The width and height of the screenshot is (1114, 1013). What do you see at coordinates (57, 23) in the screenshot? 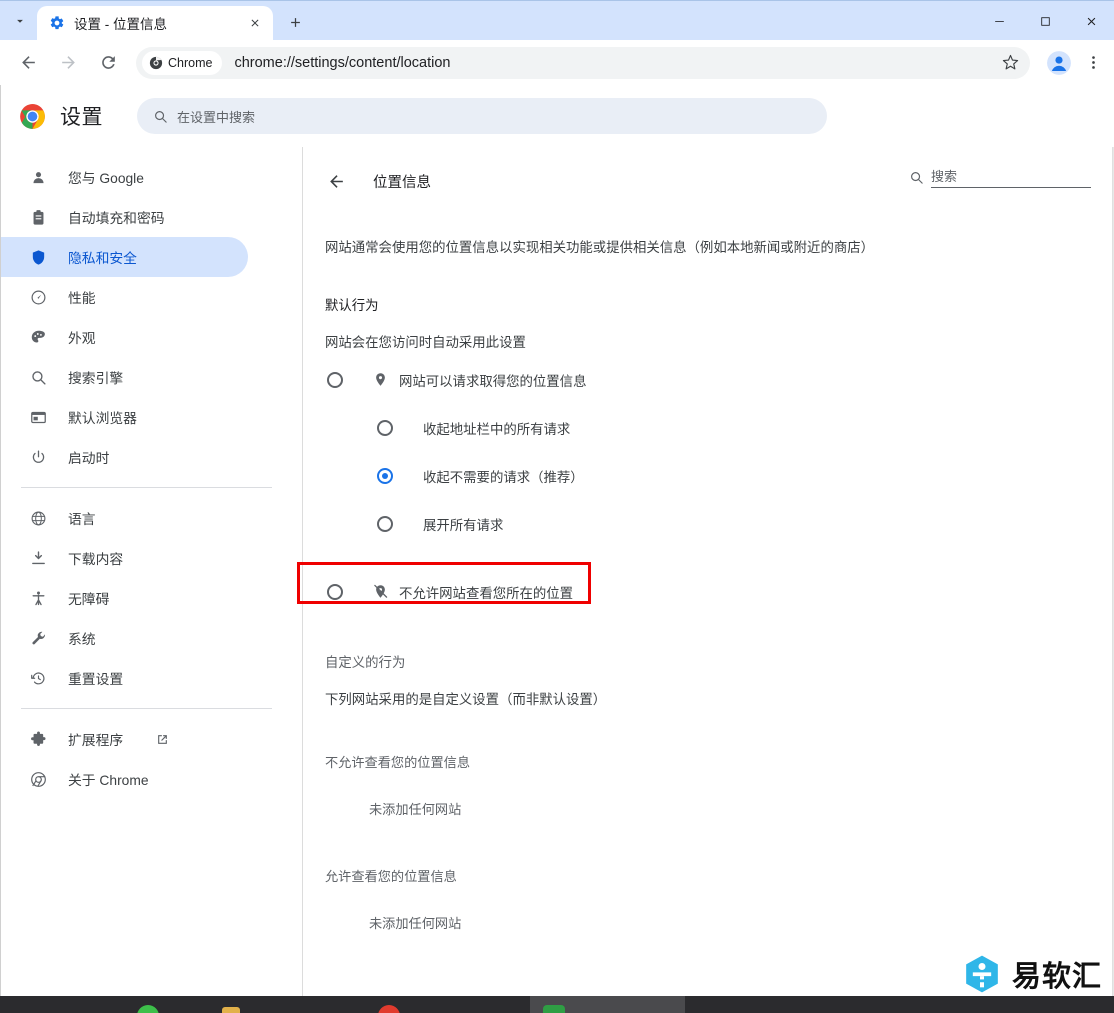
I see `gear-icon` at bounding box center [57, 23].